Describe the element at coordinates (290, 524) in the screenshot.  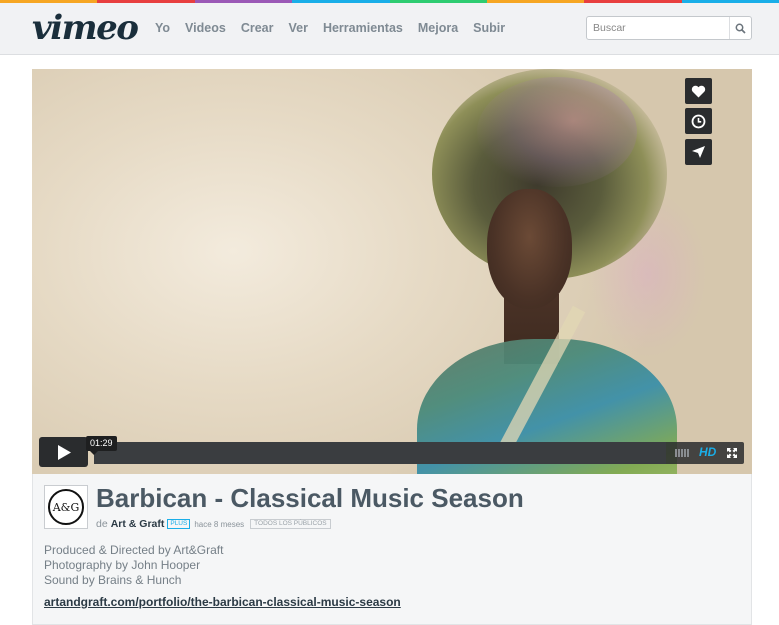
I see `content-rating-badge: TODOS LOS PÚBLICOS` at that location.